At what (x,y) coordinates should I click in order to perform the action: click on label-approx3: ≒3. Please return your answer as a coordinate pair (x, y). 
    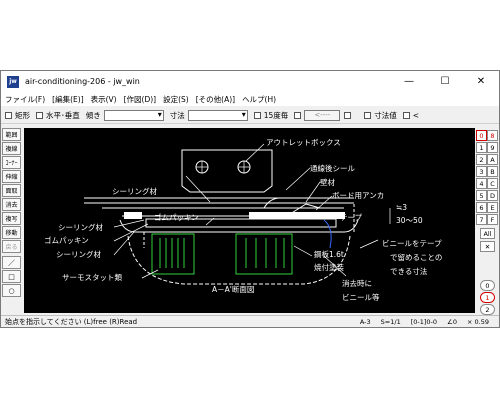
    Looking at the image, I should click on (402, 207).